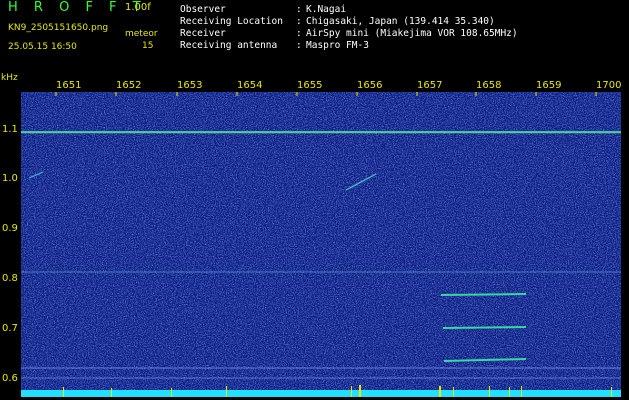  I want to click on y-tick-label: 0.9, so click(10, 228).